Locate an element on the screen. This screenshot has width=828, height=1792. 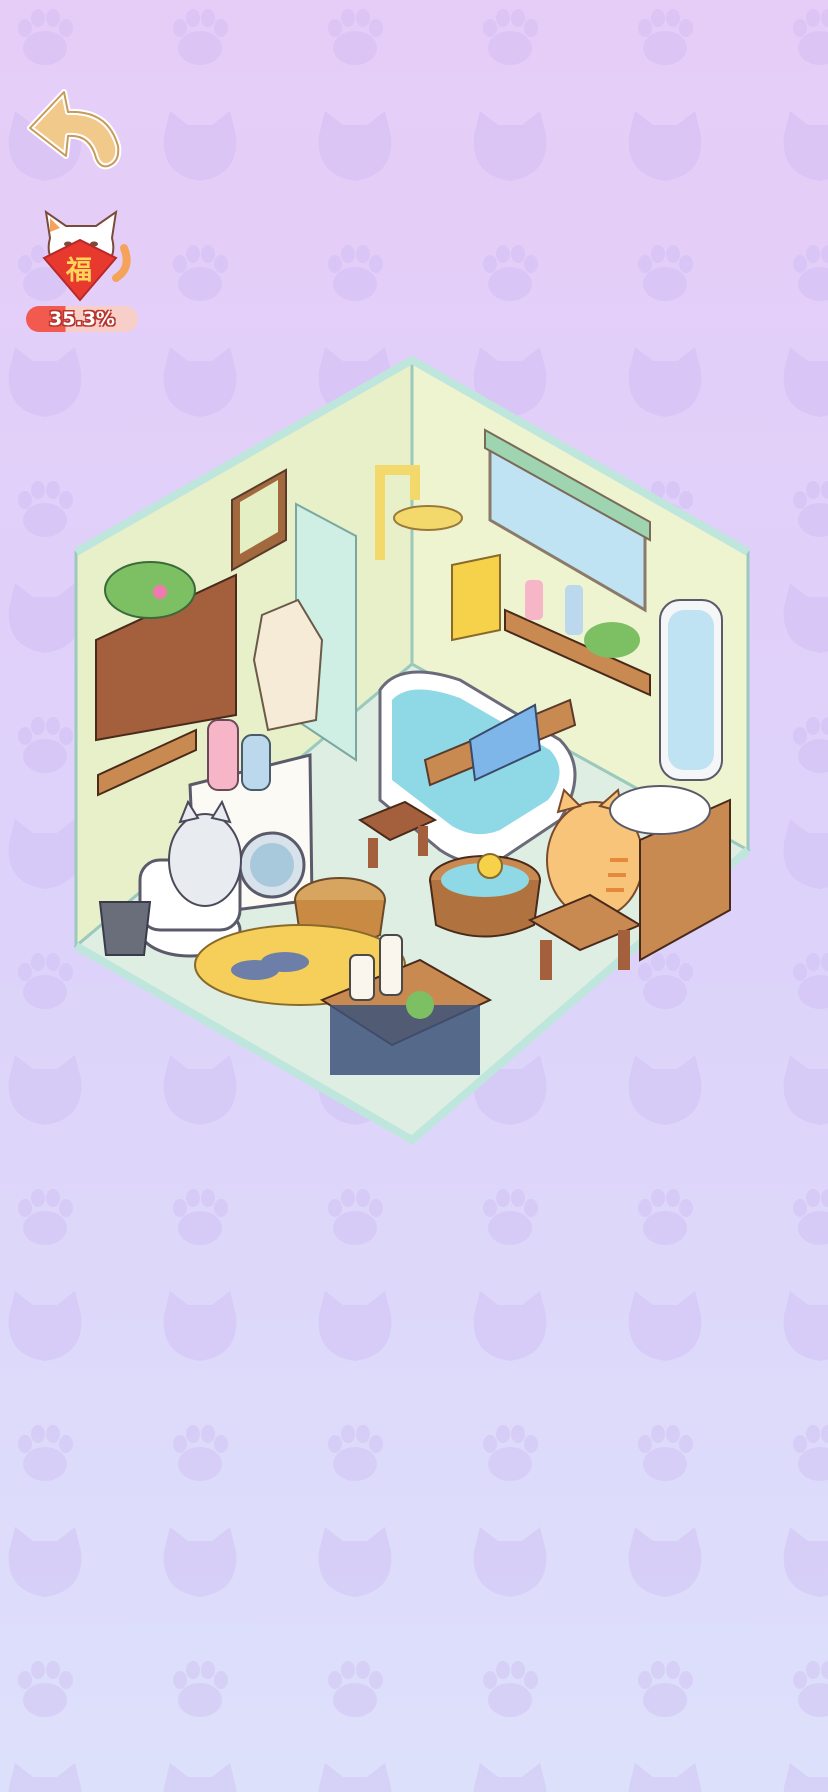
back-button is located at coordinates (74, 128).